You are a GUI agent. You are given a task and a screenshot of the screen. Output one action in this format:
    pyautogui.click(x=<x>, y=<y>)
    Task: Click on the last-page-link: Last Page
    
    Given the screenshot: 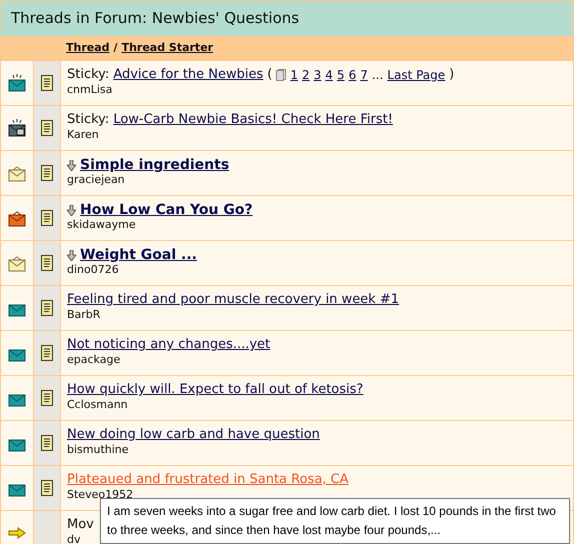 What is the action you would take?
    pyautogui.click(x=416, y=75)
    